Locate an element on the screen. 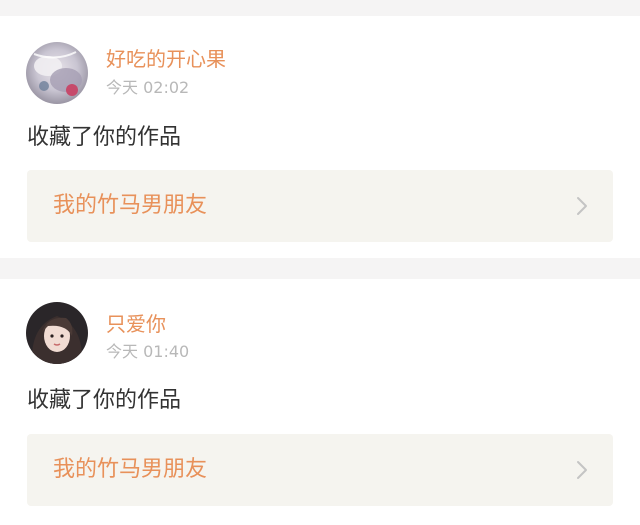 This screenshot has height=525, width=640. username: 只爱你 is located at coordinates (136, 324).